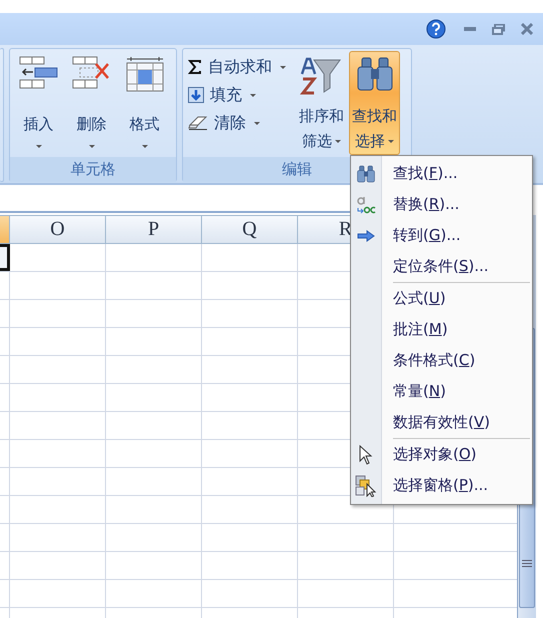  What do you see at coordinates (93, 169) in the screenshot?
I see `group-label: 单元格` at bounding box center [93, 169].